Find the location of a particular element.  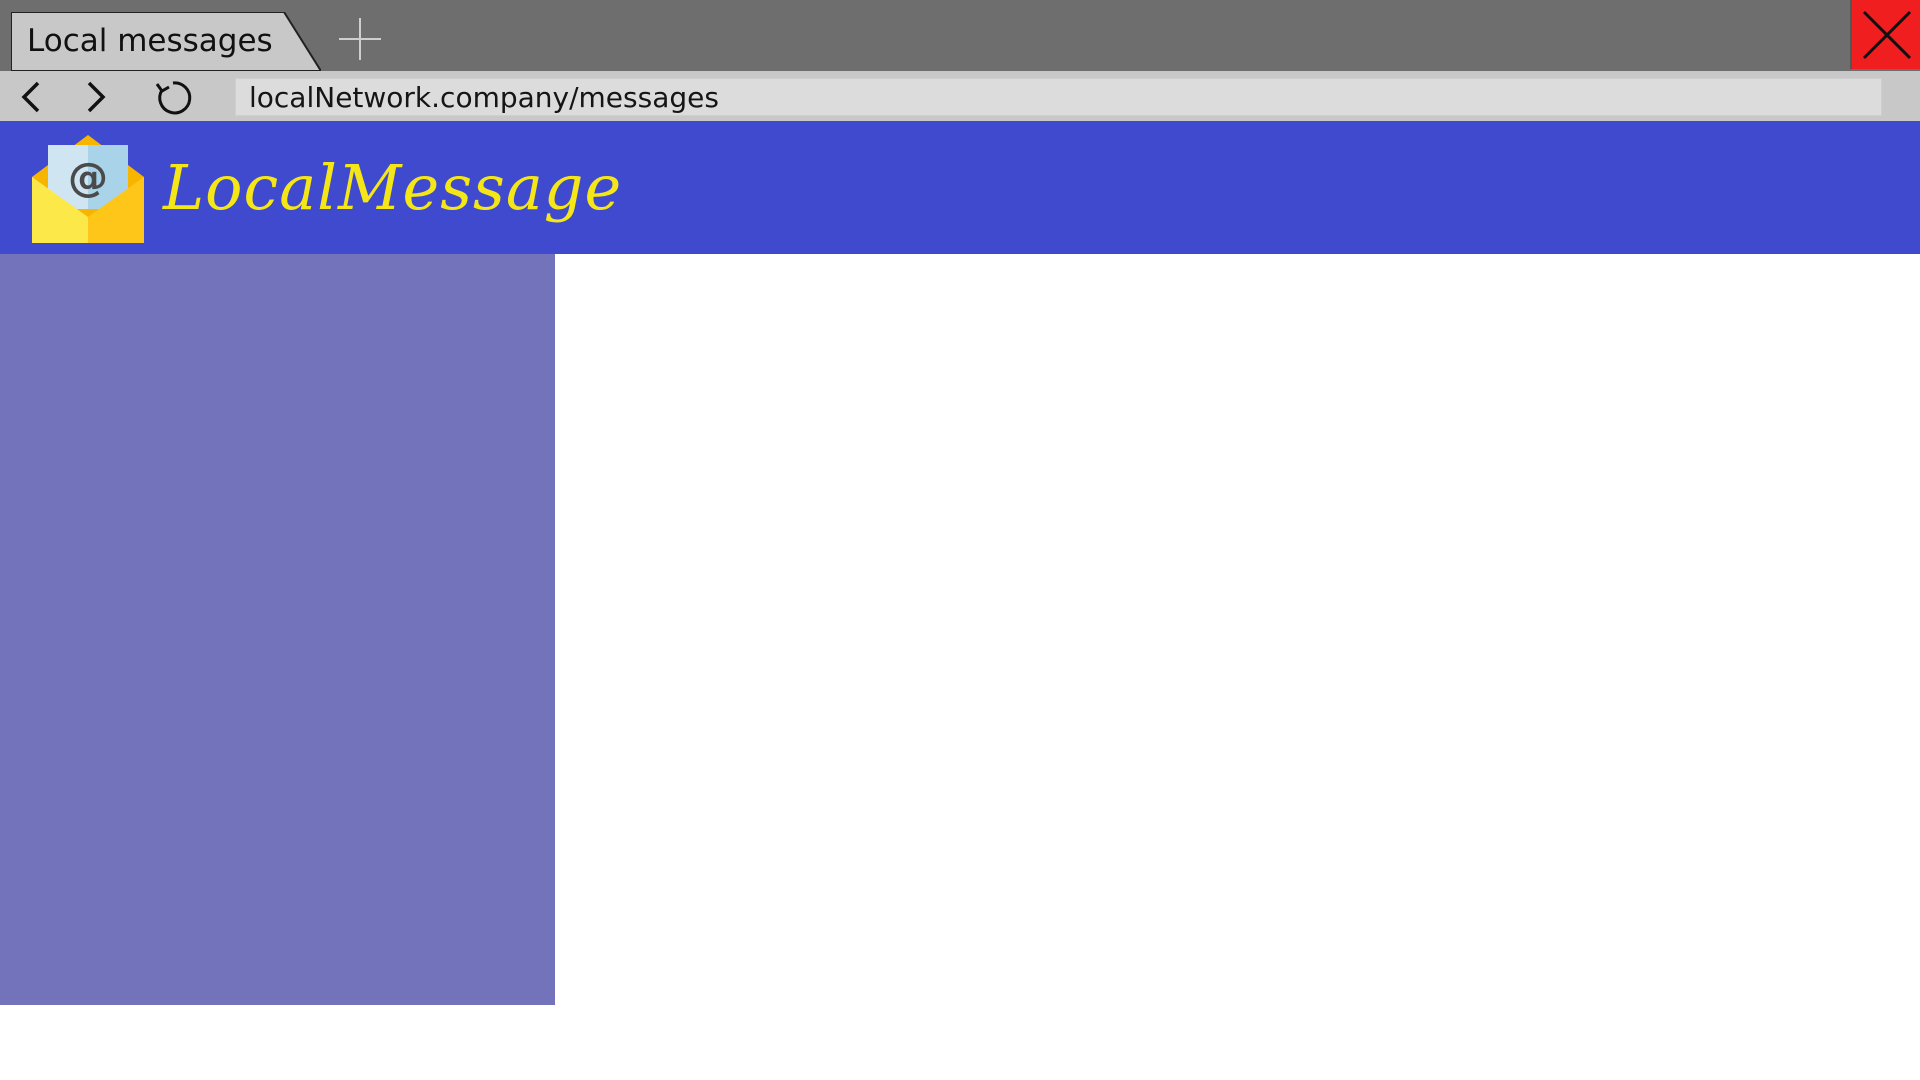

reload-icon is located at coordinates (173, 98).